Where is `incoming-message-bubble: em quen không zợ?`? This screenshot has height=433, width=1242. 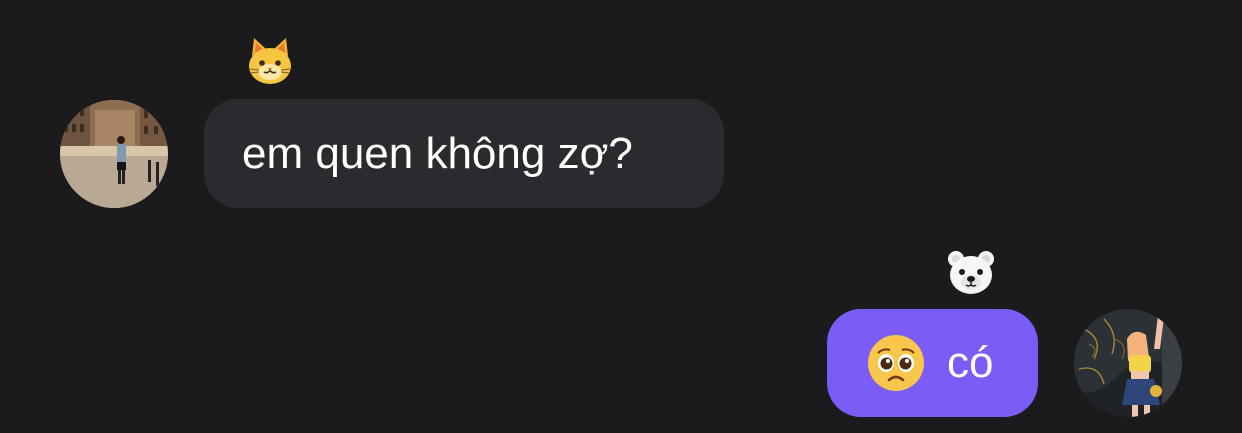 incoming-message-bubble: em quen không zợ? is located at coordinates (464, 153).